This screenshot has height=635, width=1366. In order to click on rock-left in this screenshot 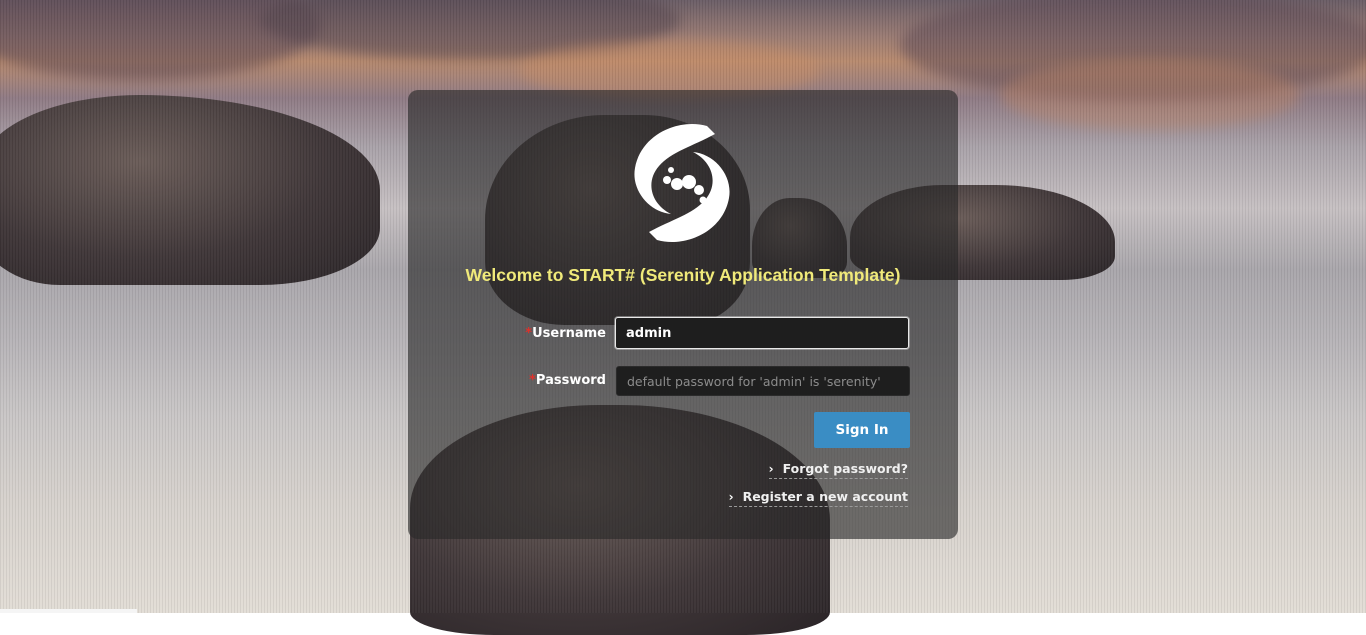, I will do `click(190, 190)`.